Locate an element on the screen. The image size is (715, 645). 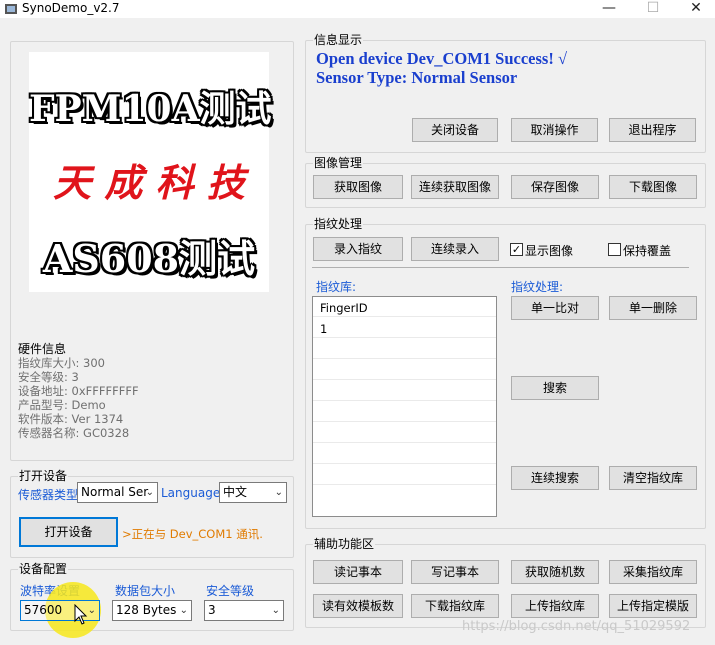
hardware-info-line: 安全等级: 3 is located at coordinates (48, 377).